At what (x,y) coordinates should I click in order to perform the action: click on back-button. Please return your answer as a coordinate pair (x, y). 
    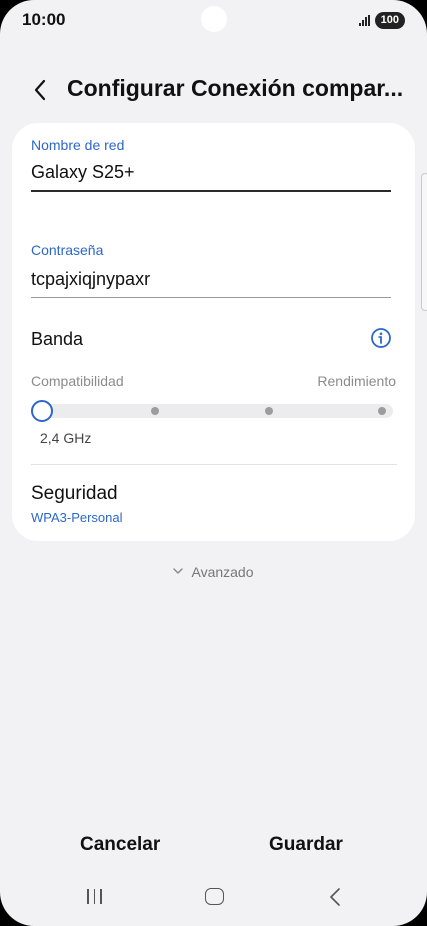
    Looking at the image, I should click on (40, 90).